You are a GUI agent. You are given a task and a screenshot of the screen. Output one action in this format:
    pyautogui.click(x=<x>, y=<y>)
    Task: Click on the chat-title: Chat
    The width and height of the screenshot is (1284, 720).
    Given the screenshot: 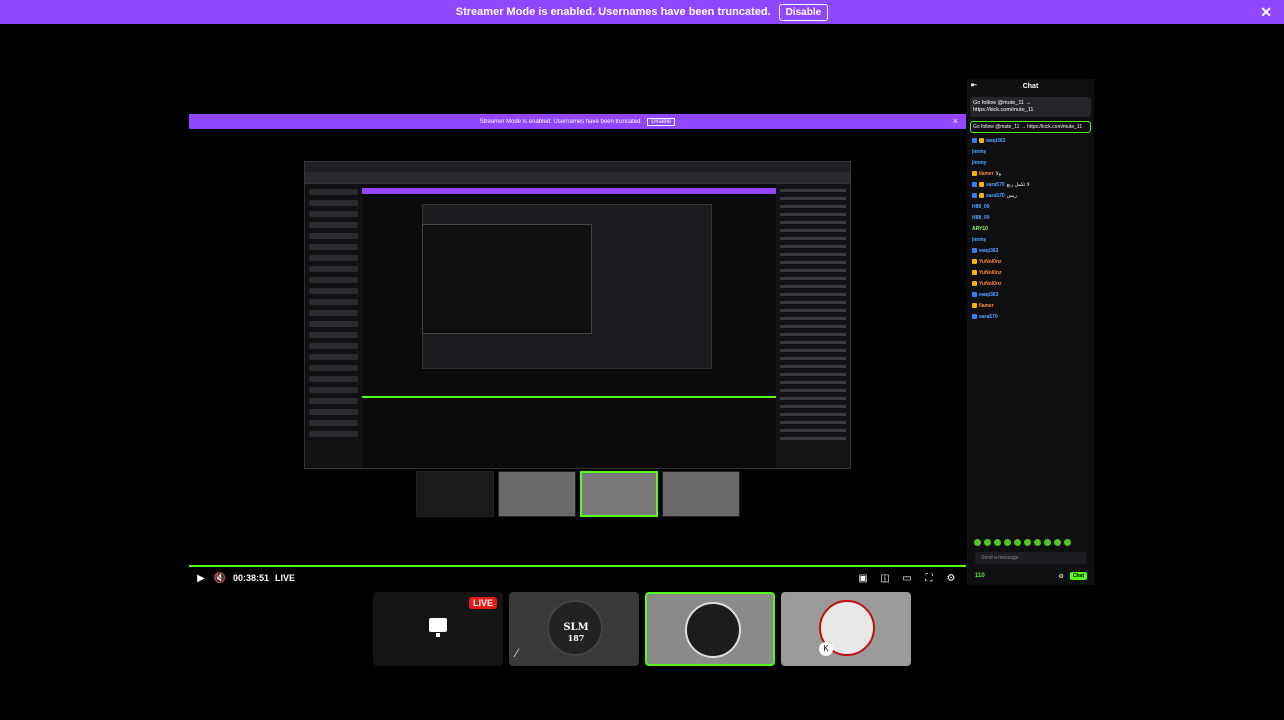 What is the action you would take?
    pyautogui.click(x=1030, y=86)
    